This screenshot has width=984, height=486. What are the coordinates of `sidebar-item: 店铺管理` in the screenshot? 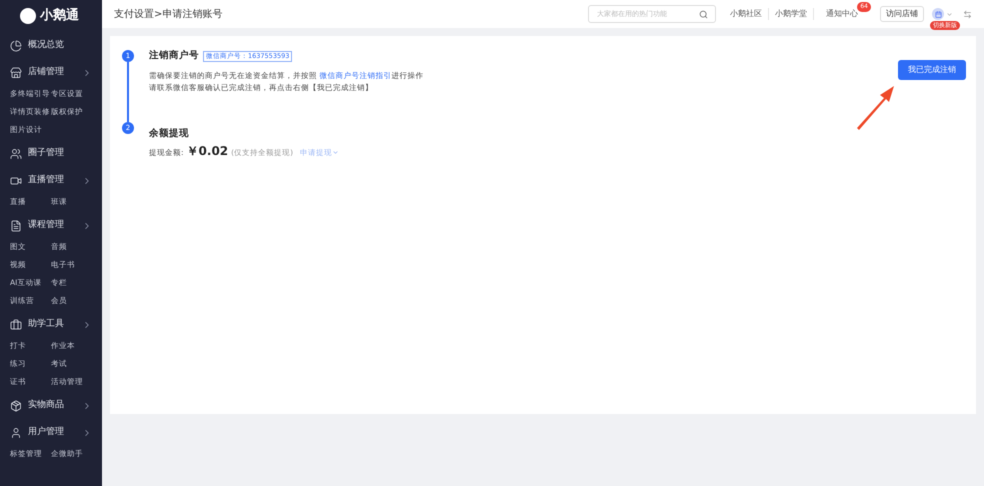 It's located at (55, 73).